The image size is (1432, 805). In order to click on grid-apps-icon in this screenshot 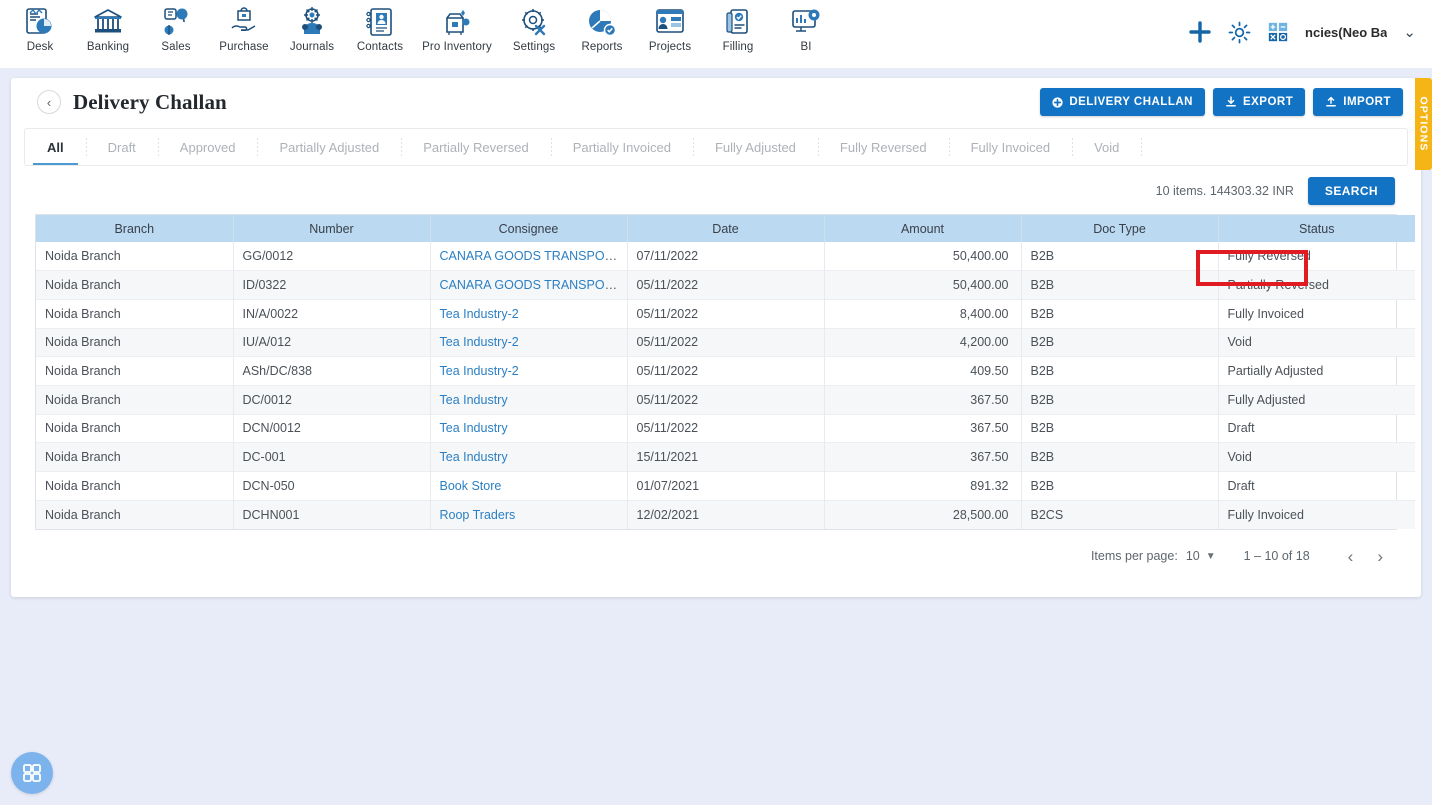, I will do `click(32, 773)`.